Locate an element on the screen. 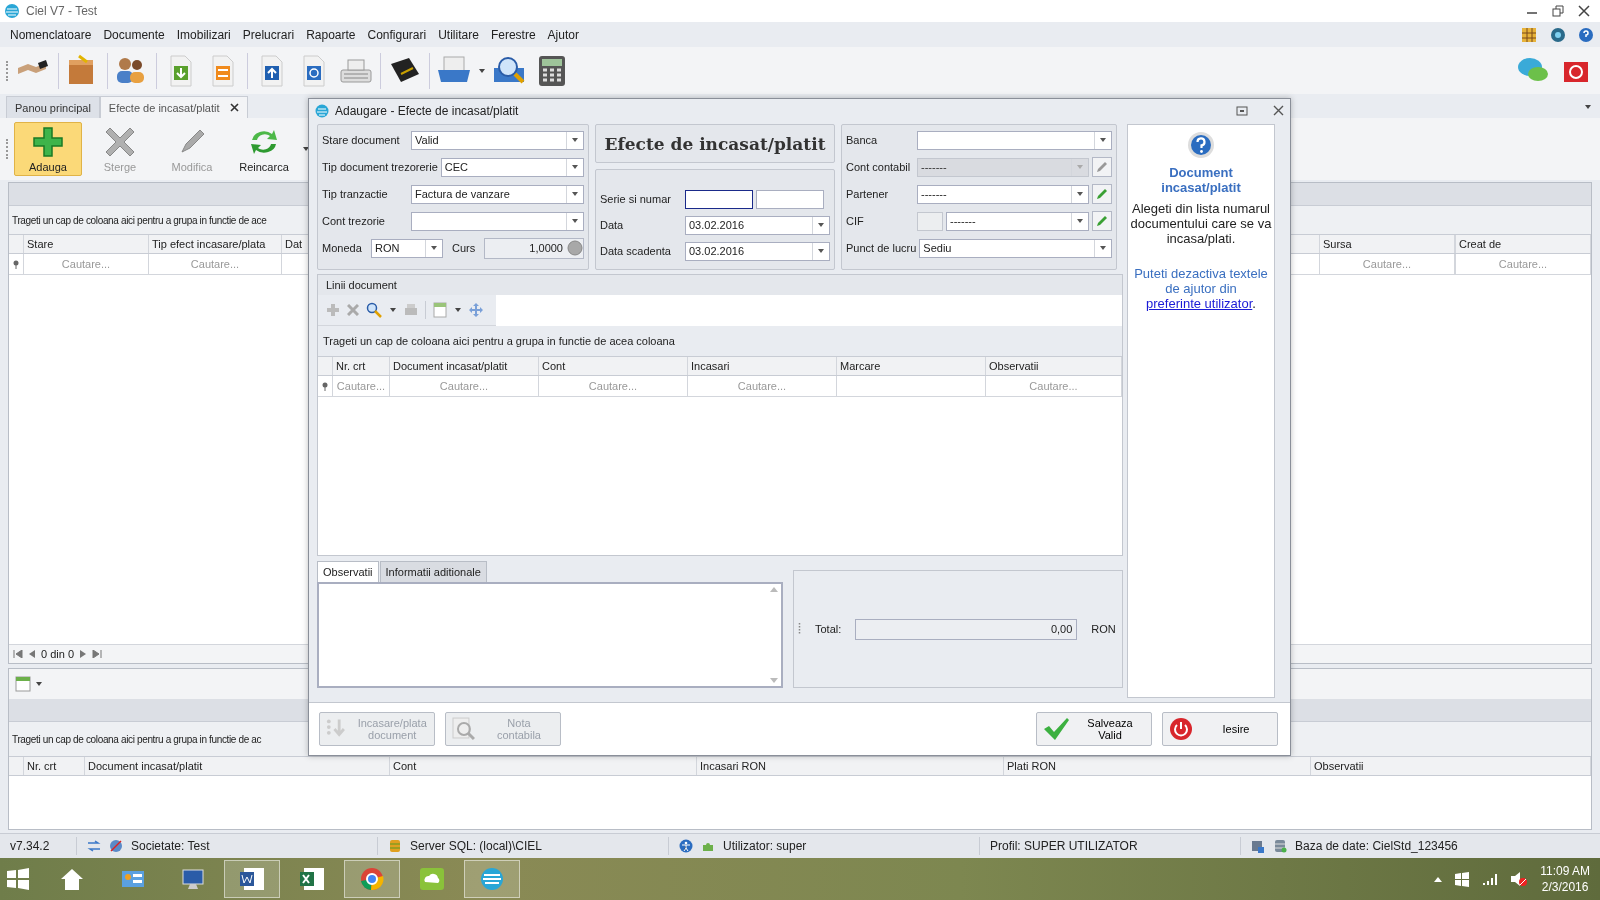  tab: Efecte de incasat/platit is located at coordinates (173, 107).